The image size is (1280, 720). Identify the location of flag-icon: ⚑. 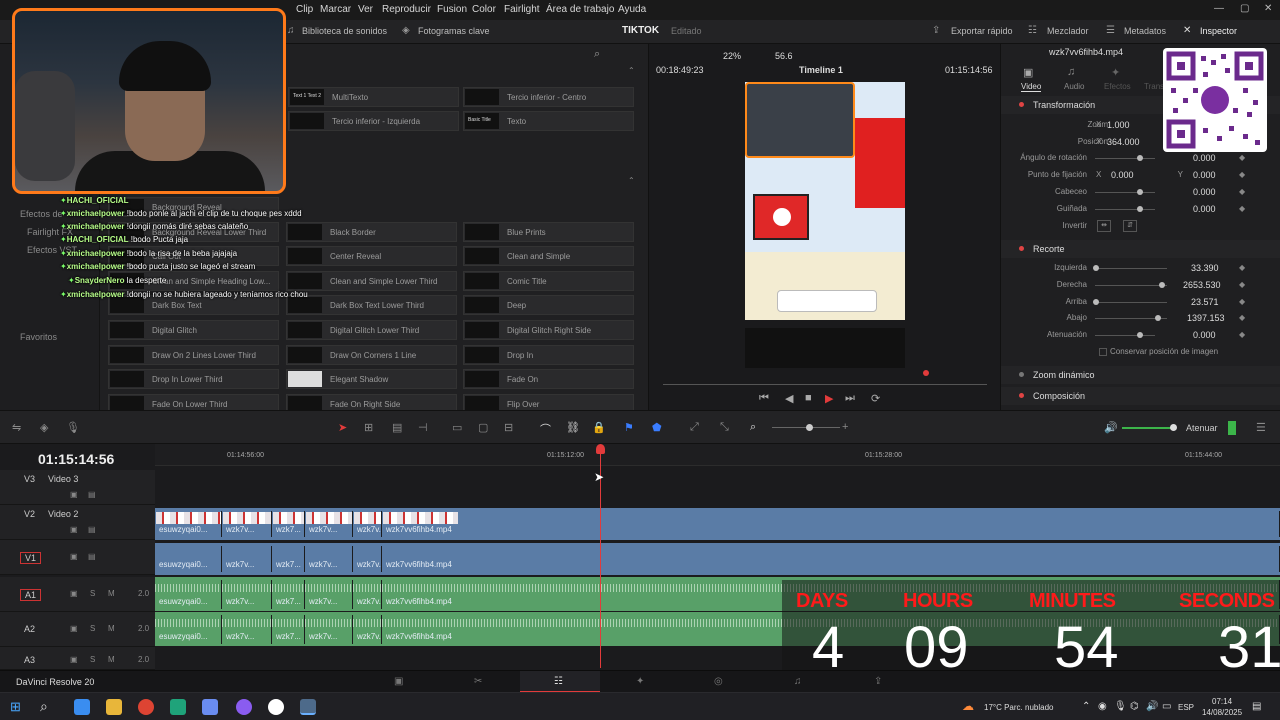
(629, 427).